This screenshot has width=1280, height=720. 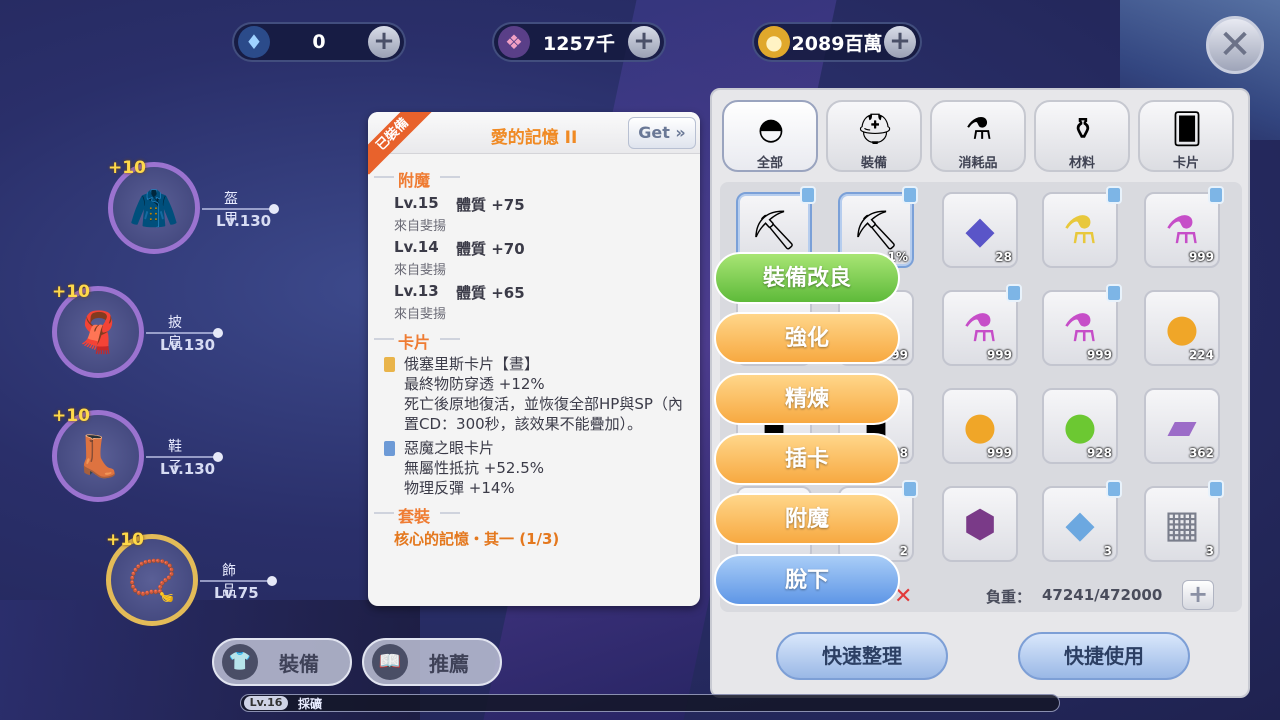 I want to click on card-header-label: 卡片, so click(x=414, y=342).